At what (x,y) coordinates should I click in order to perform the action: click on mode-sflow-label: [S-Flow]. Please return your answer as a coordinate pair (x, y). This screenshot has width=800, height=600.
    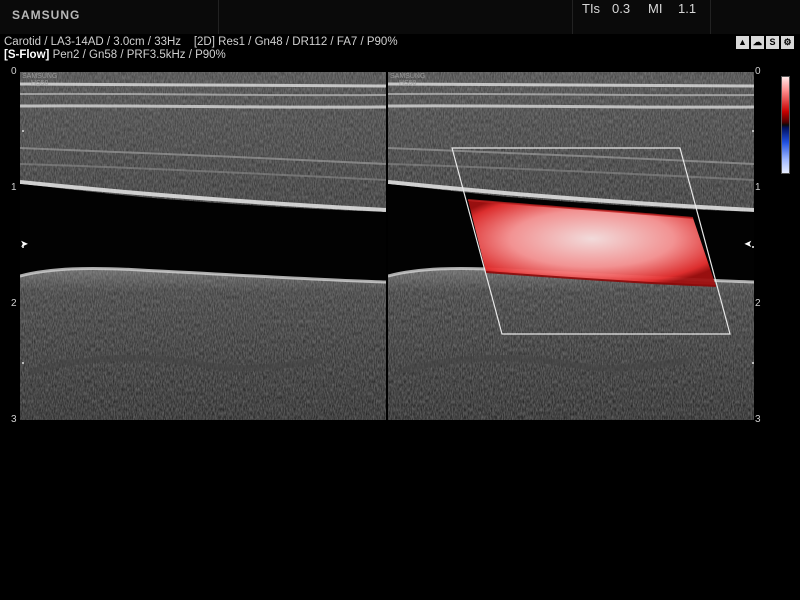
    Looking at the image, I should click on (27, 55).